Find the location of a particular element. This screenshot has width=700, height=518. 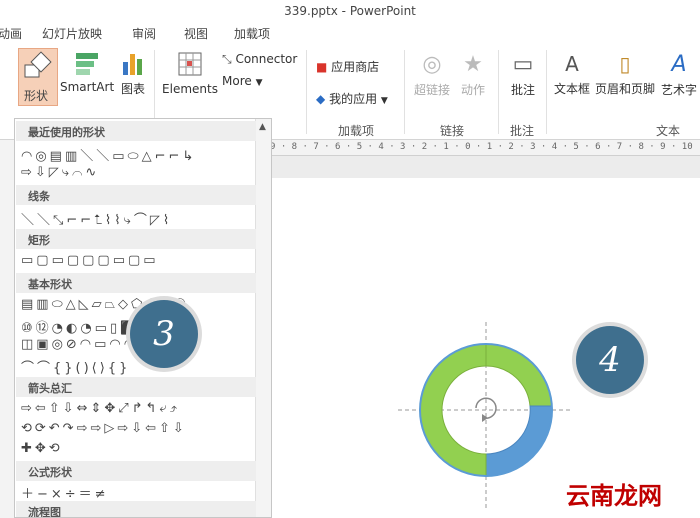

smartart-icon is located at coordinates (87, 64).